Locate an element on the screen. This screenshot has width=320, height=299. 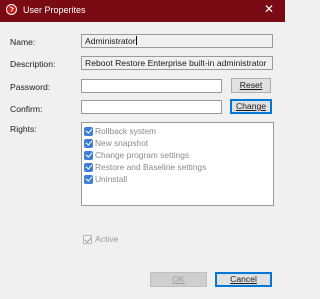
close-icon: ✕ is located at coordinates (269, 9).